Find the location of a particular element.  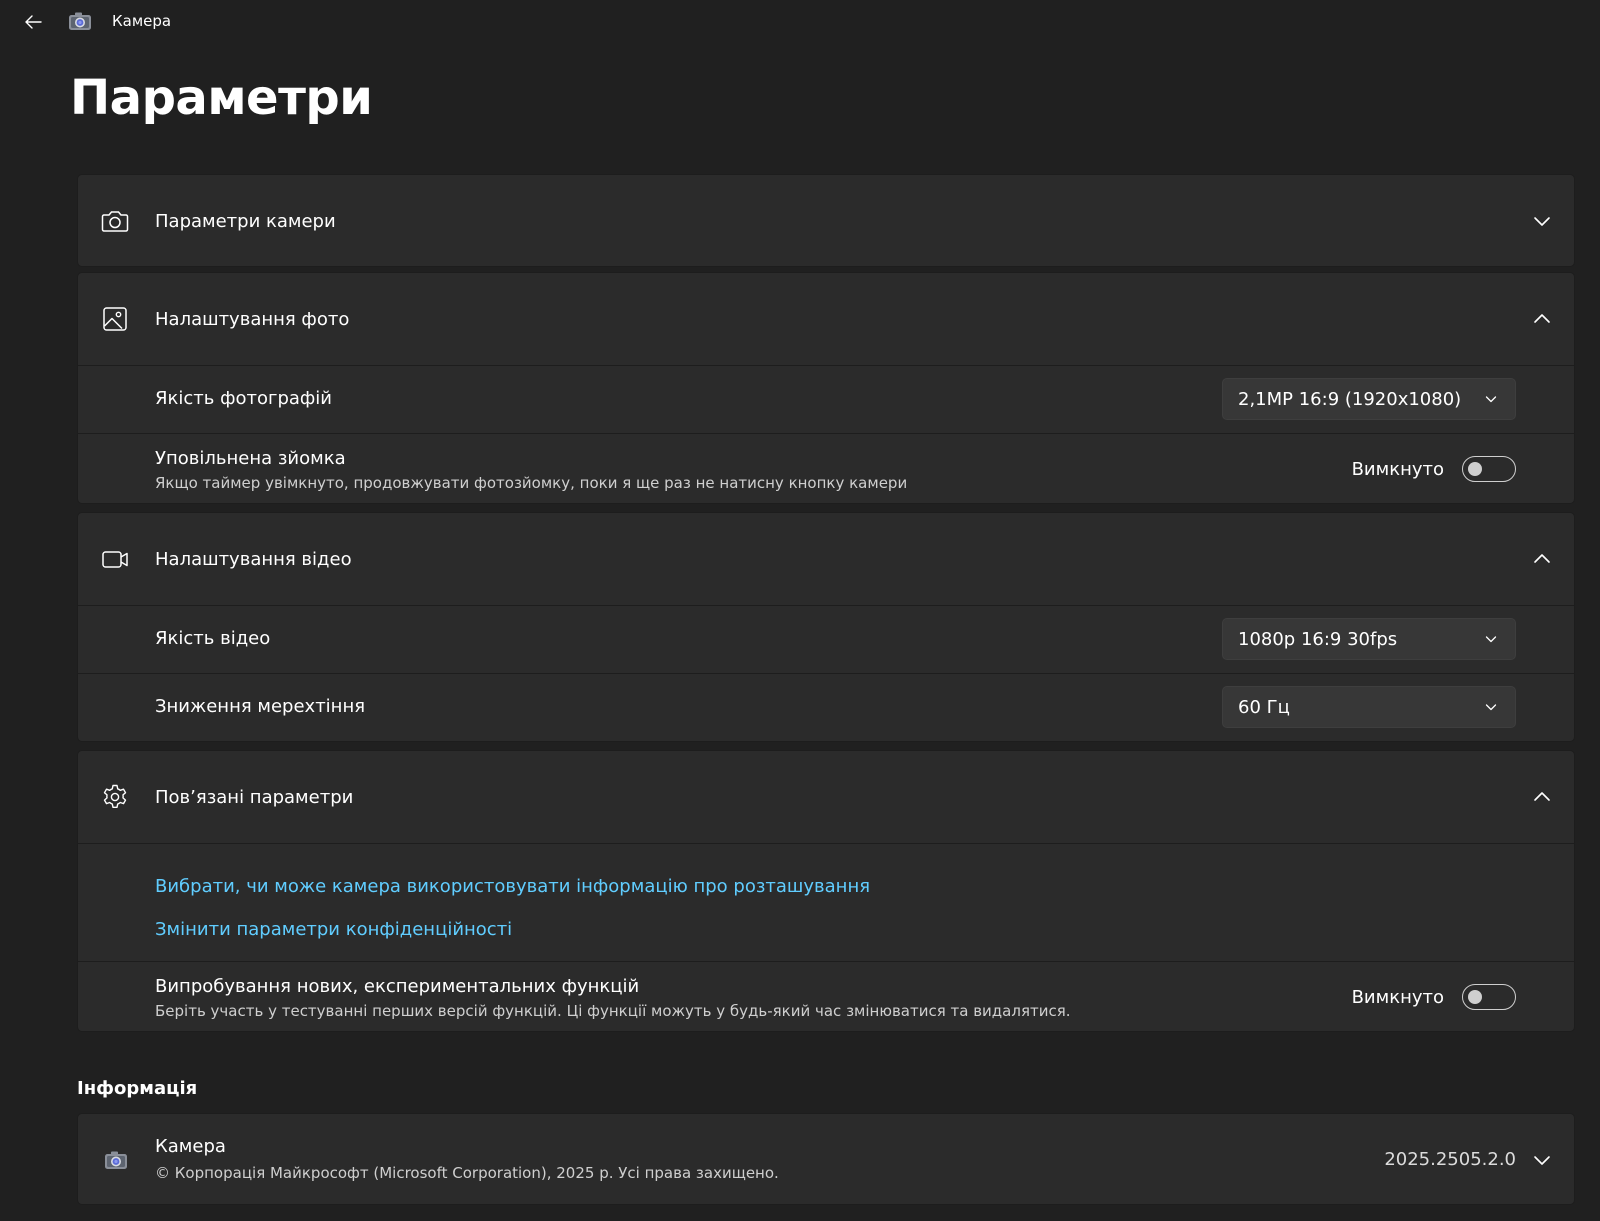

back-button is located at coordinates (33, 22).